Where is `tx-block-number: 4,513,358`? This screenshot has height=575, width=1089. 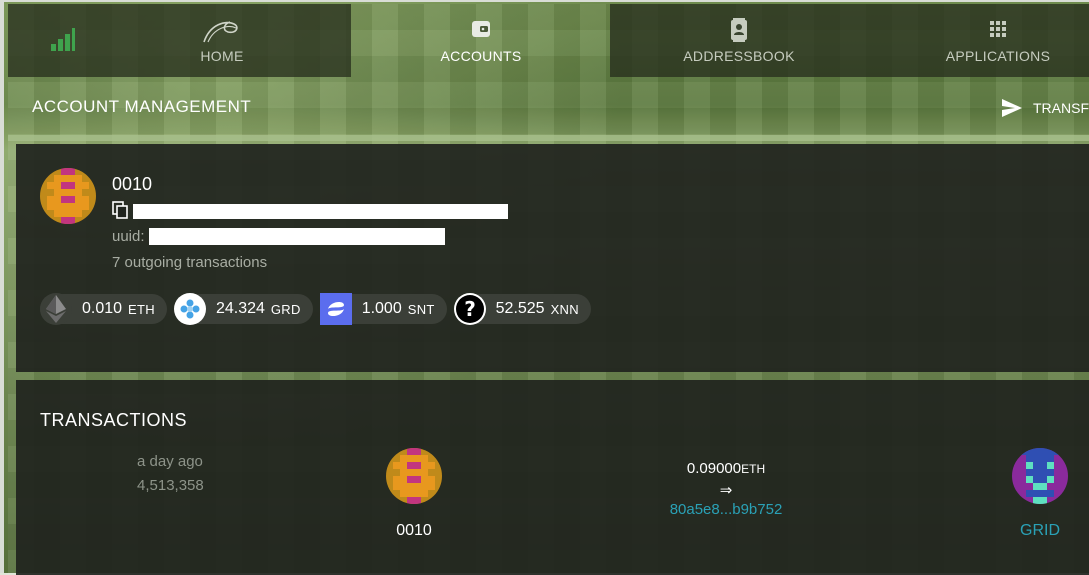
tx-block-number: 4,513,358 is located at coordinates (170, 485).